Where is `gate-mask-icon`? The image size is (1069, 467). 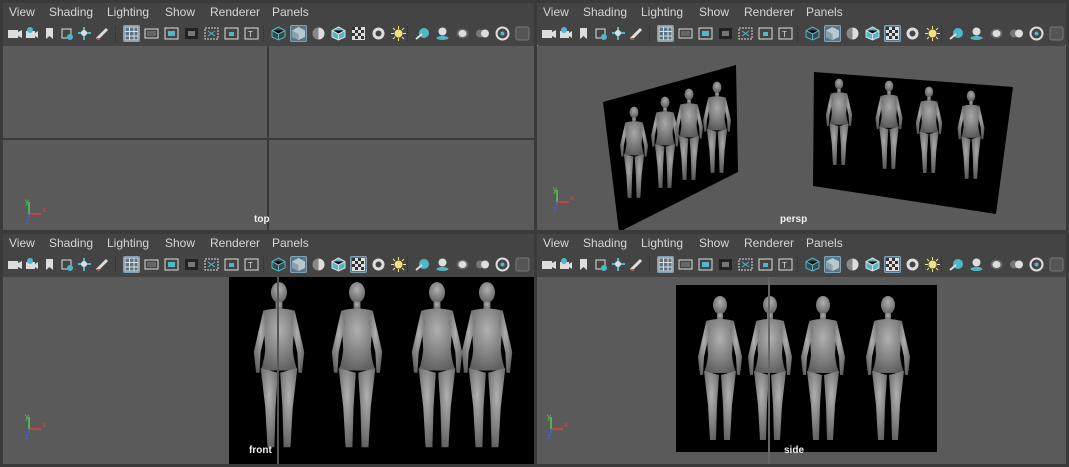 gate-mask-icon is located at coordinates (725, 33).